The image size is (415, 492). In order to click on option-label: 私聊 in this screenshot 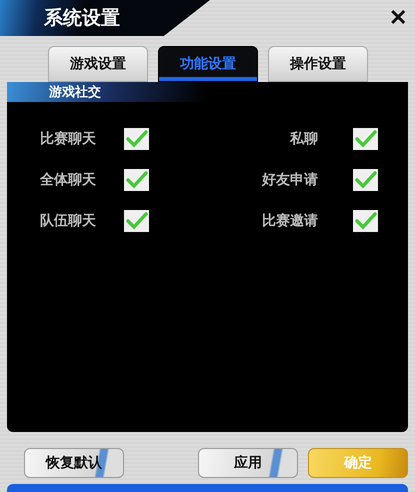, I will do `click(304, 139)`.